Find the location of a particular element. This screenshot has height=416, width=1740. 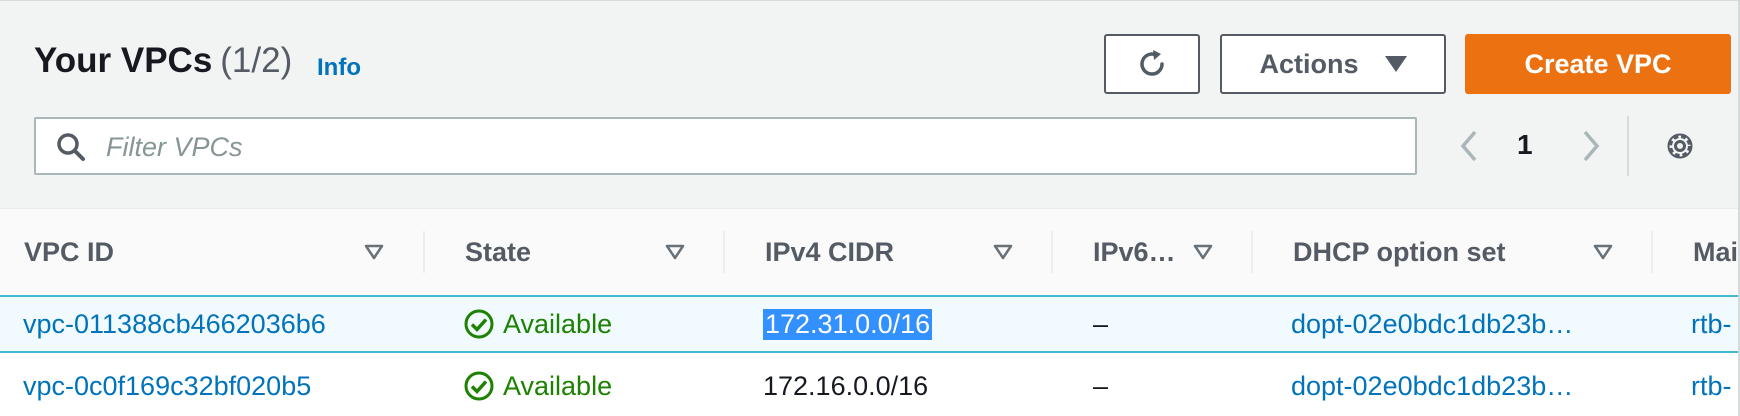

ipv4-cidr-cell: 172.16.0.0/16 is located at coordinates (846, 385).